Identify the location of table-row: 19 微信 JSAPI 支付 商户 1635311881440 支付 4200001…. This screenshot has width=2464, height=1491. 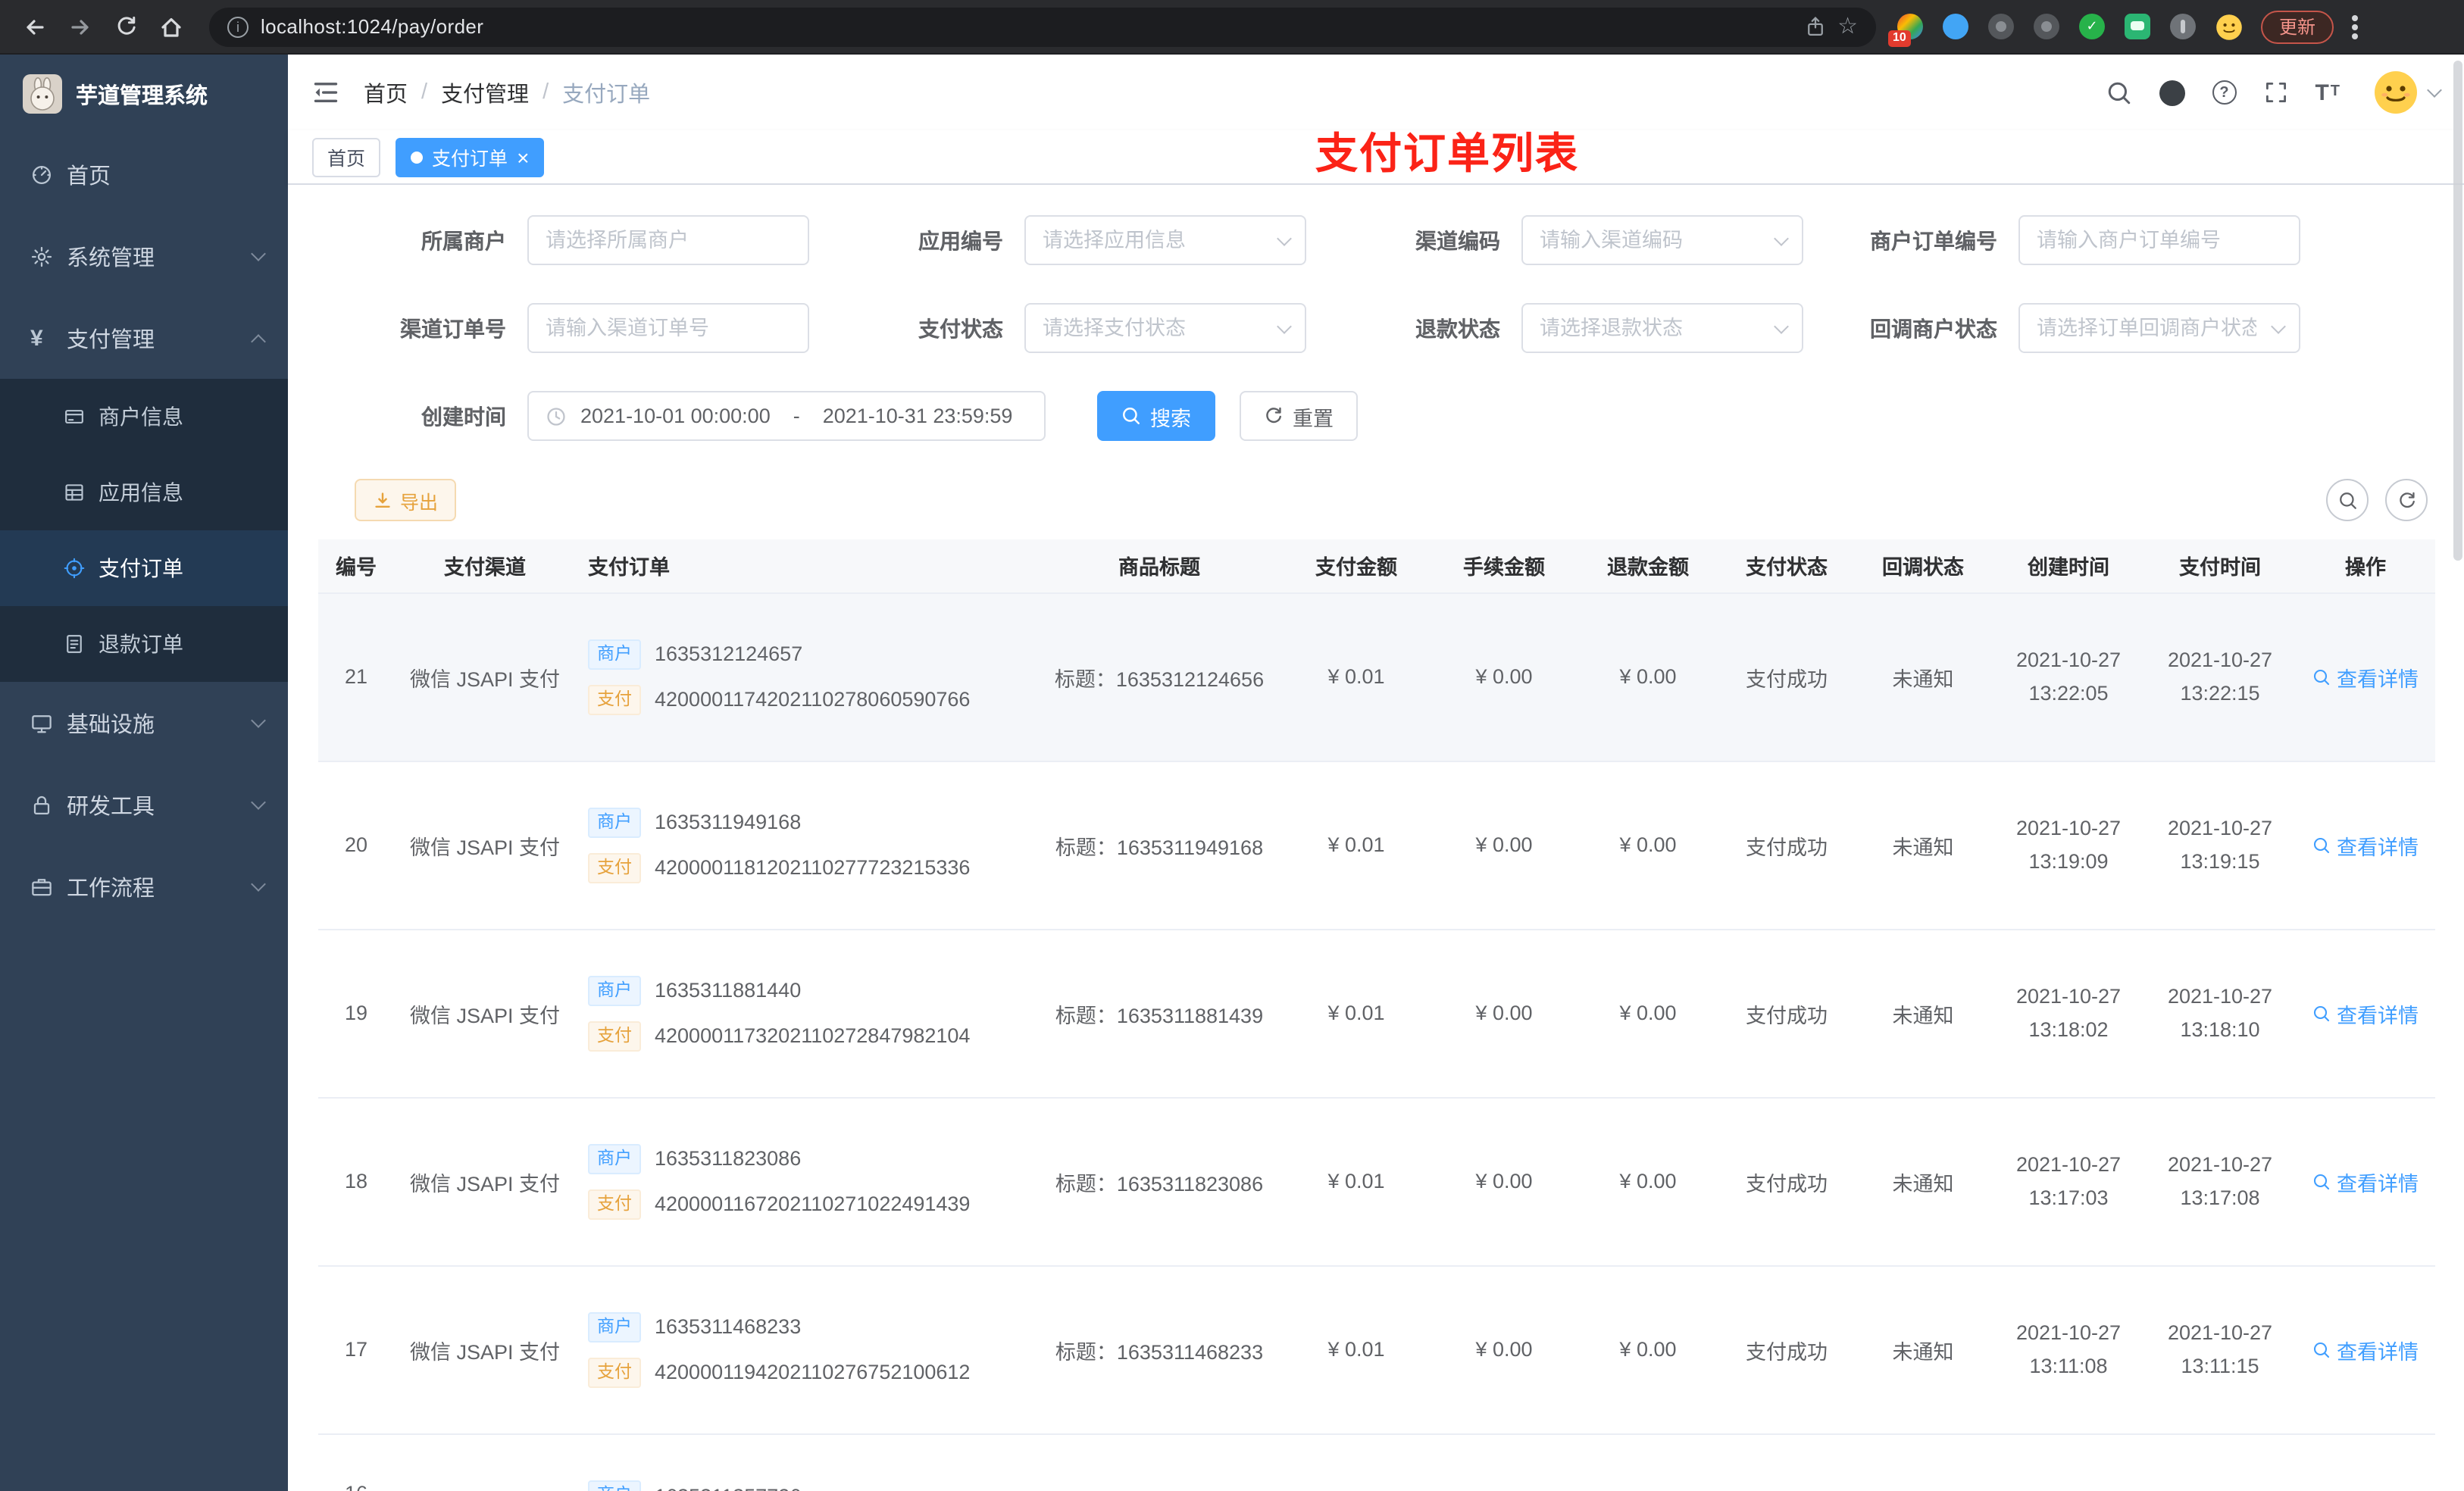
(1376, 1013).